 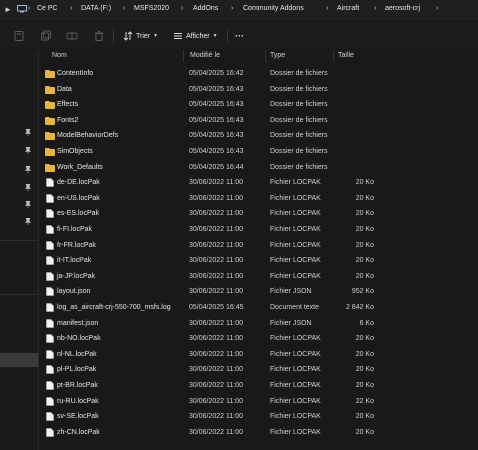 What do you see at coordinates (88, 136) in the screenshot?
I see `file-name: ModelBehaviorDefs` at bounding box center [88, 136].